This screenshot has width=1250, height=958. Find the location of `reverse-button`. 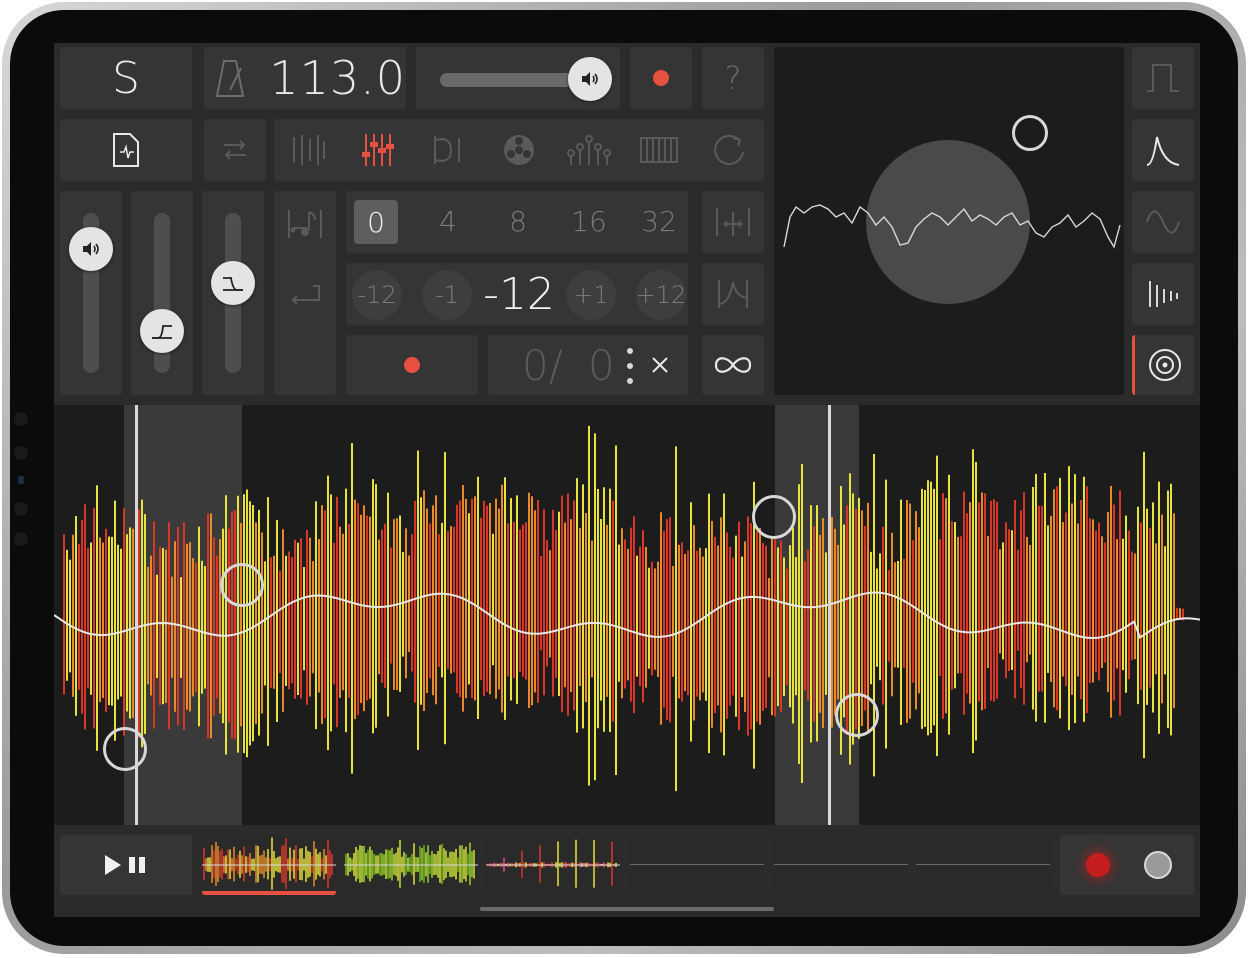

reverse-button is located at coordinates (733, 294).